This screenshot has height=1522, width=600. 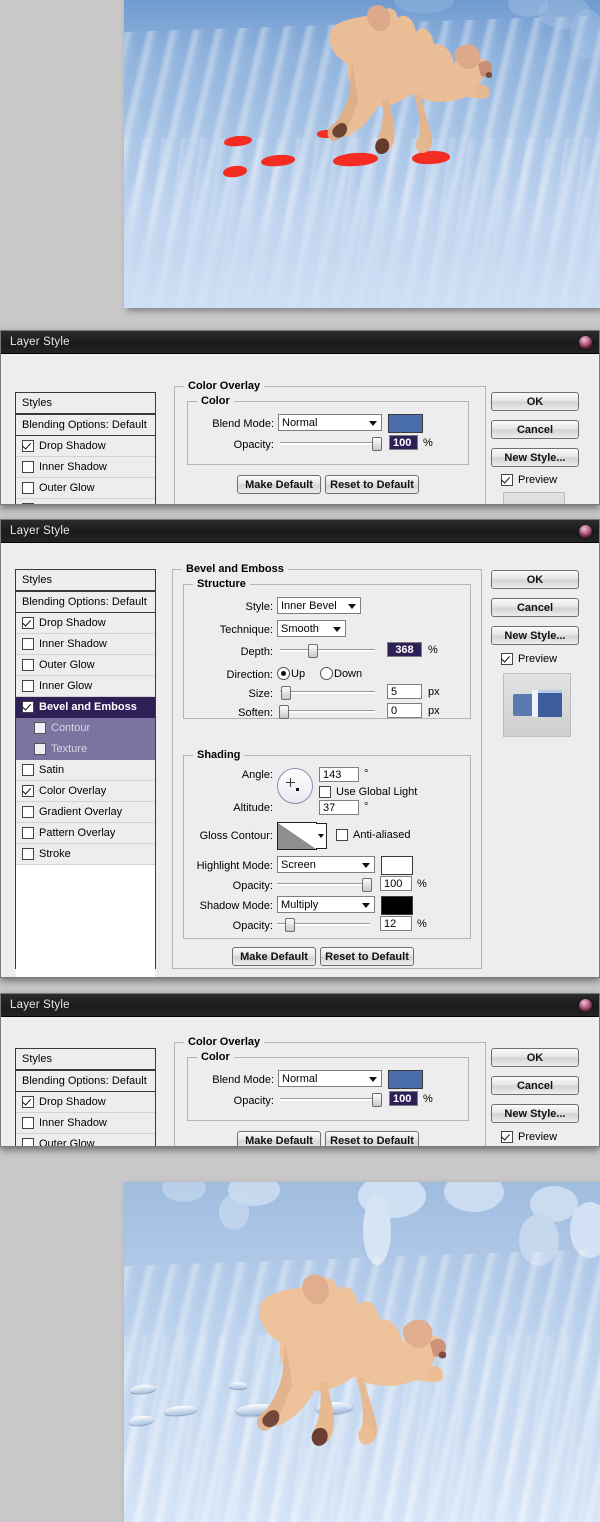 What do you see at coordinates (85, 854) in the screenshot?
I see `sidebar-item-stroke: Stroke` at bounding box center [85, 854].